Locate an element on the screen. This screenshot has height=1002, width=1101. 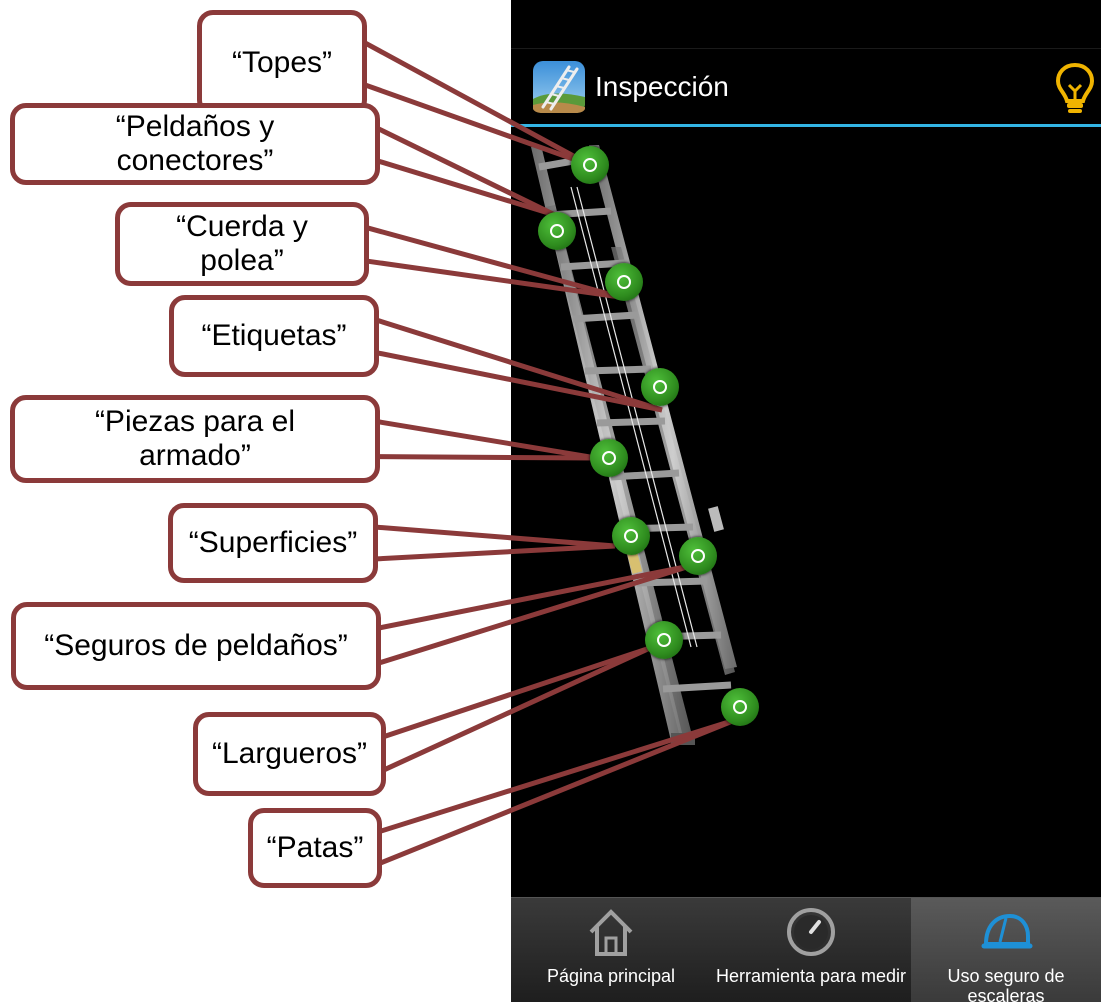
callout-label: “Piezas para el armado” is located at coordinates (195, 439).